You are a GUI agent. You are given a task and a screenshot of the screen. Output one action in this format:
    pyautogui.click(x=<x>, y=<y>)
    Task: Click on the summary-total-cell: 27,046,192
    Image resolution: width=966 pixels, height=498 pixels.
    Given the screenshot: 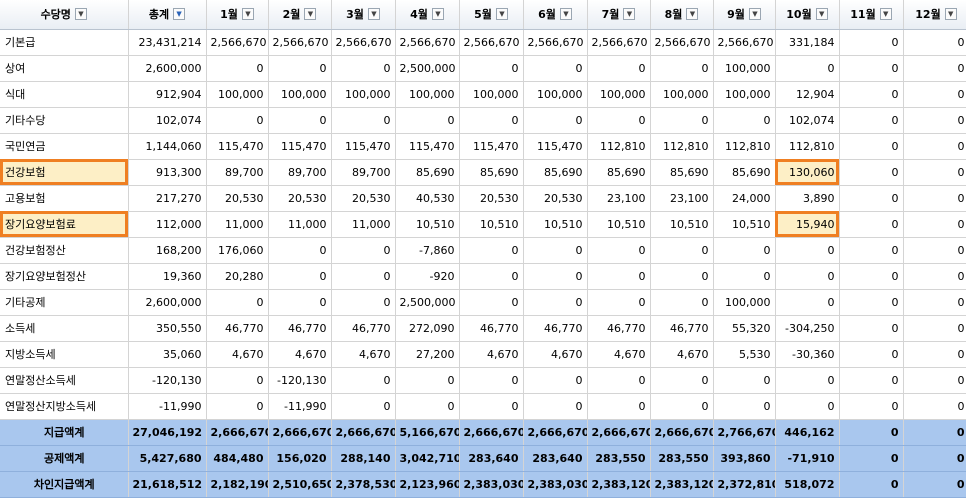 What is the action you would take?
    pyautogui.click(x=167, y=432)
    